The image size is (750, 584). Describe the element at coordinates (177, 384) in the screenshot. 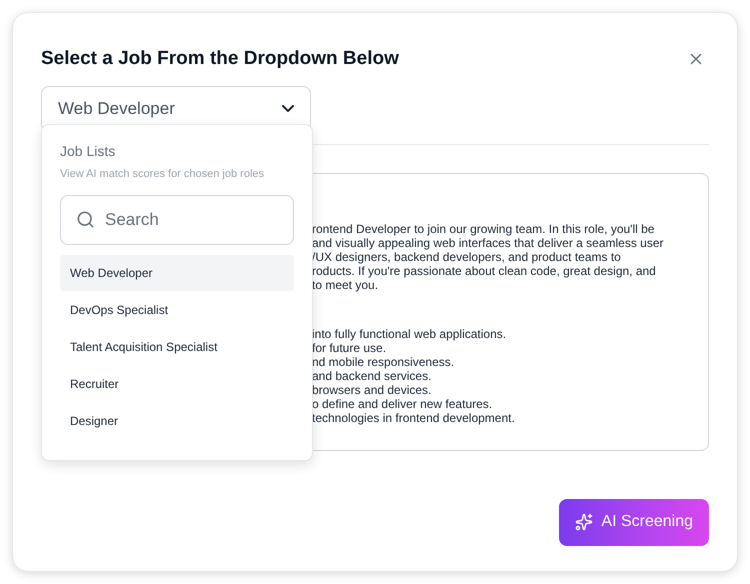

I see `job-option: Recruiter` at that location.